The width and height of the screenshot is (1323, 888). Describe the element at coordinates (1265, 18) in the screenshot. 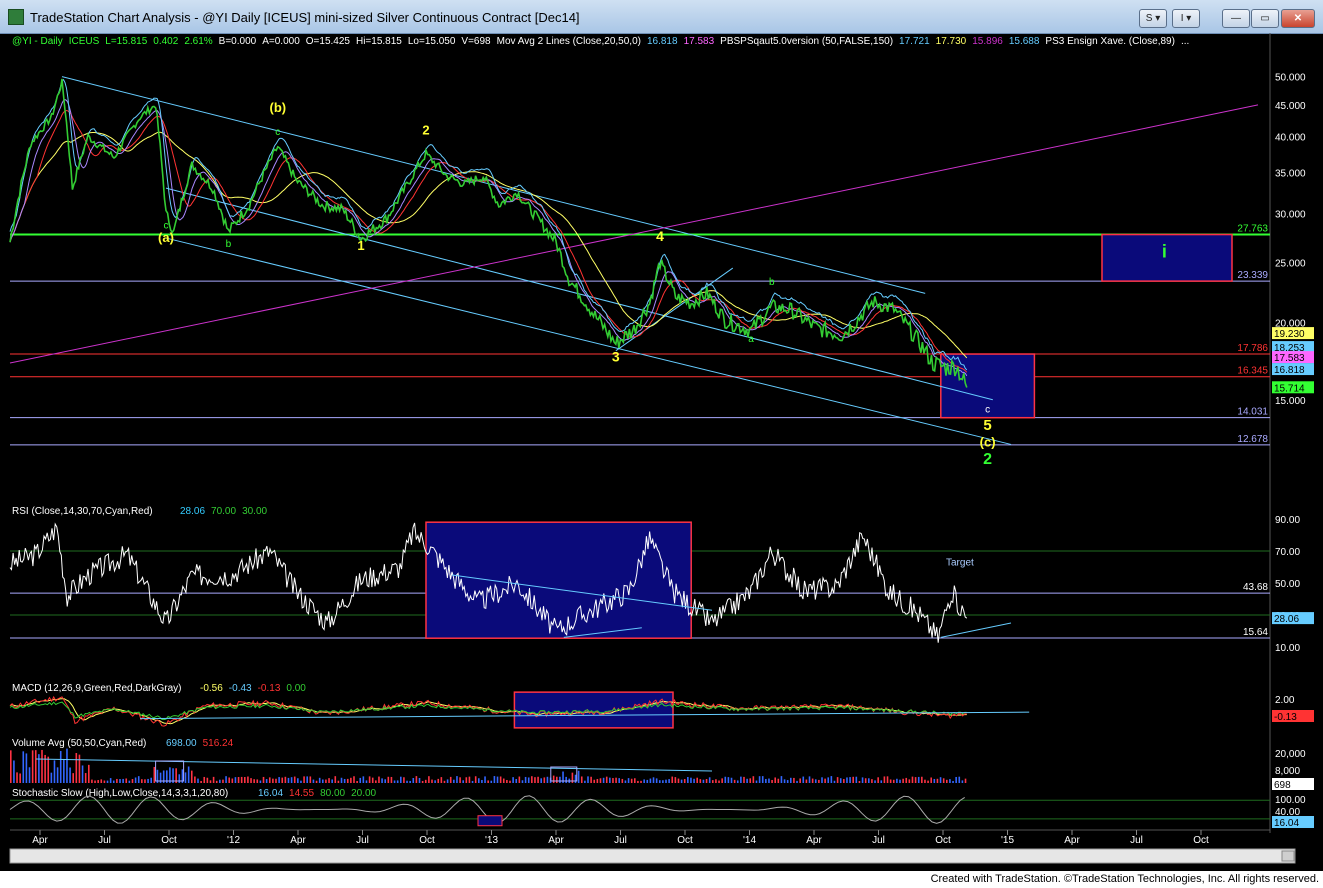

I see `maximize-button: ▭` at that location.